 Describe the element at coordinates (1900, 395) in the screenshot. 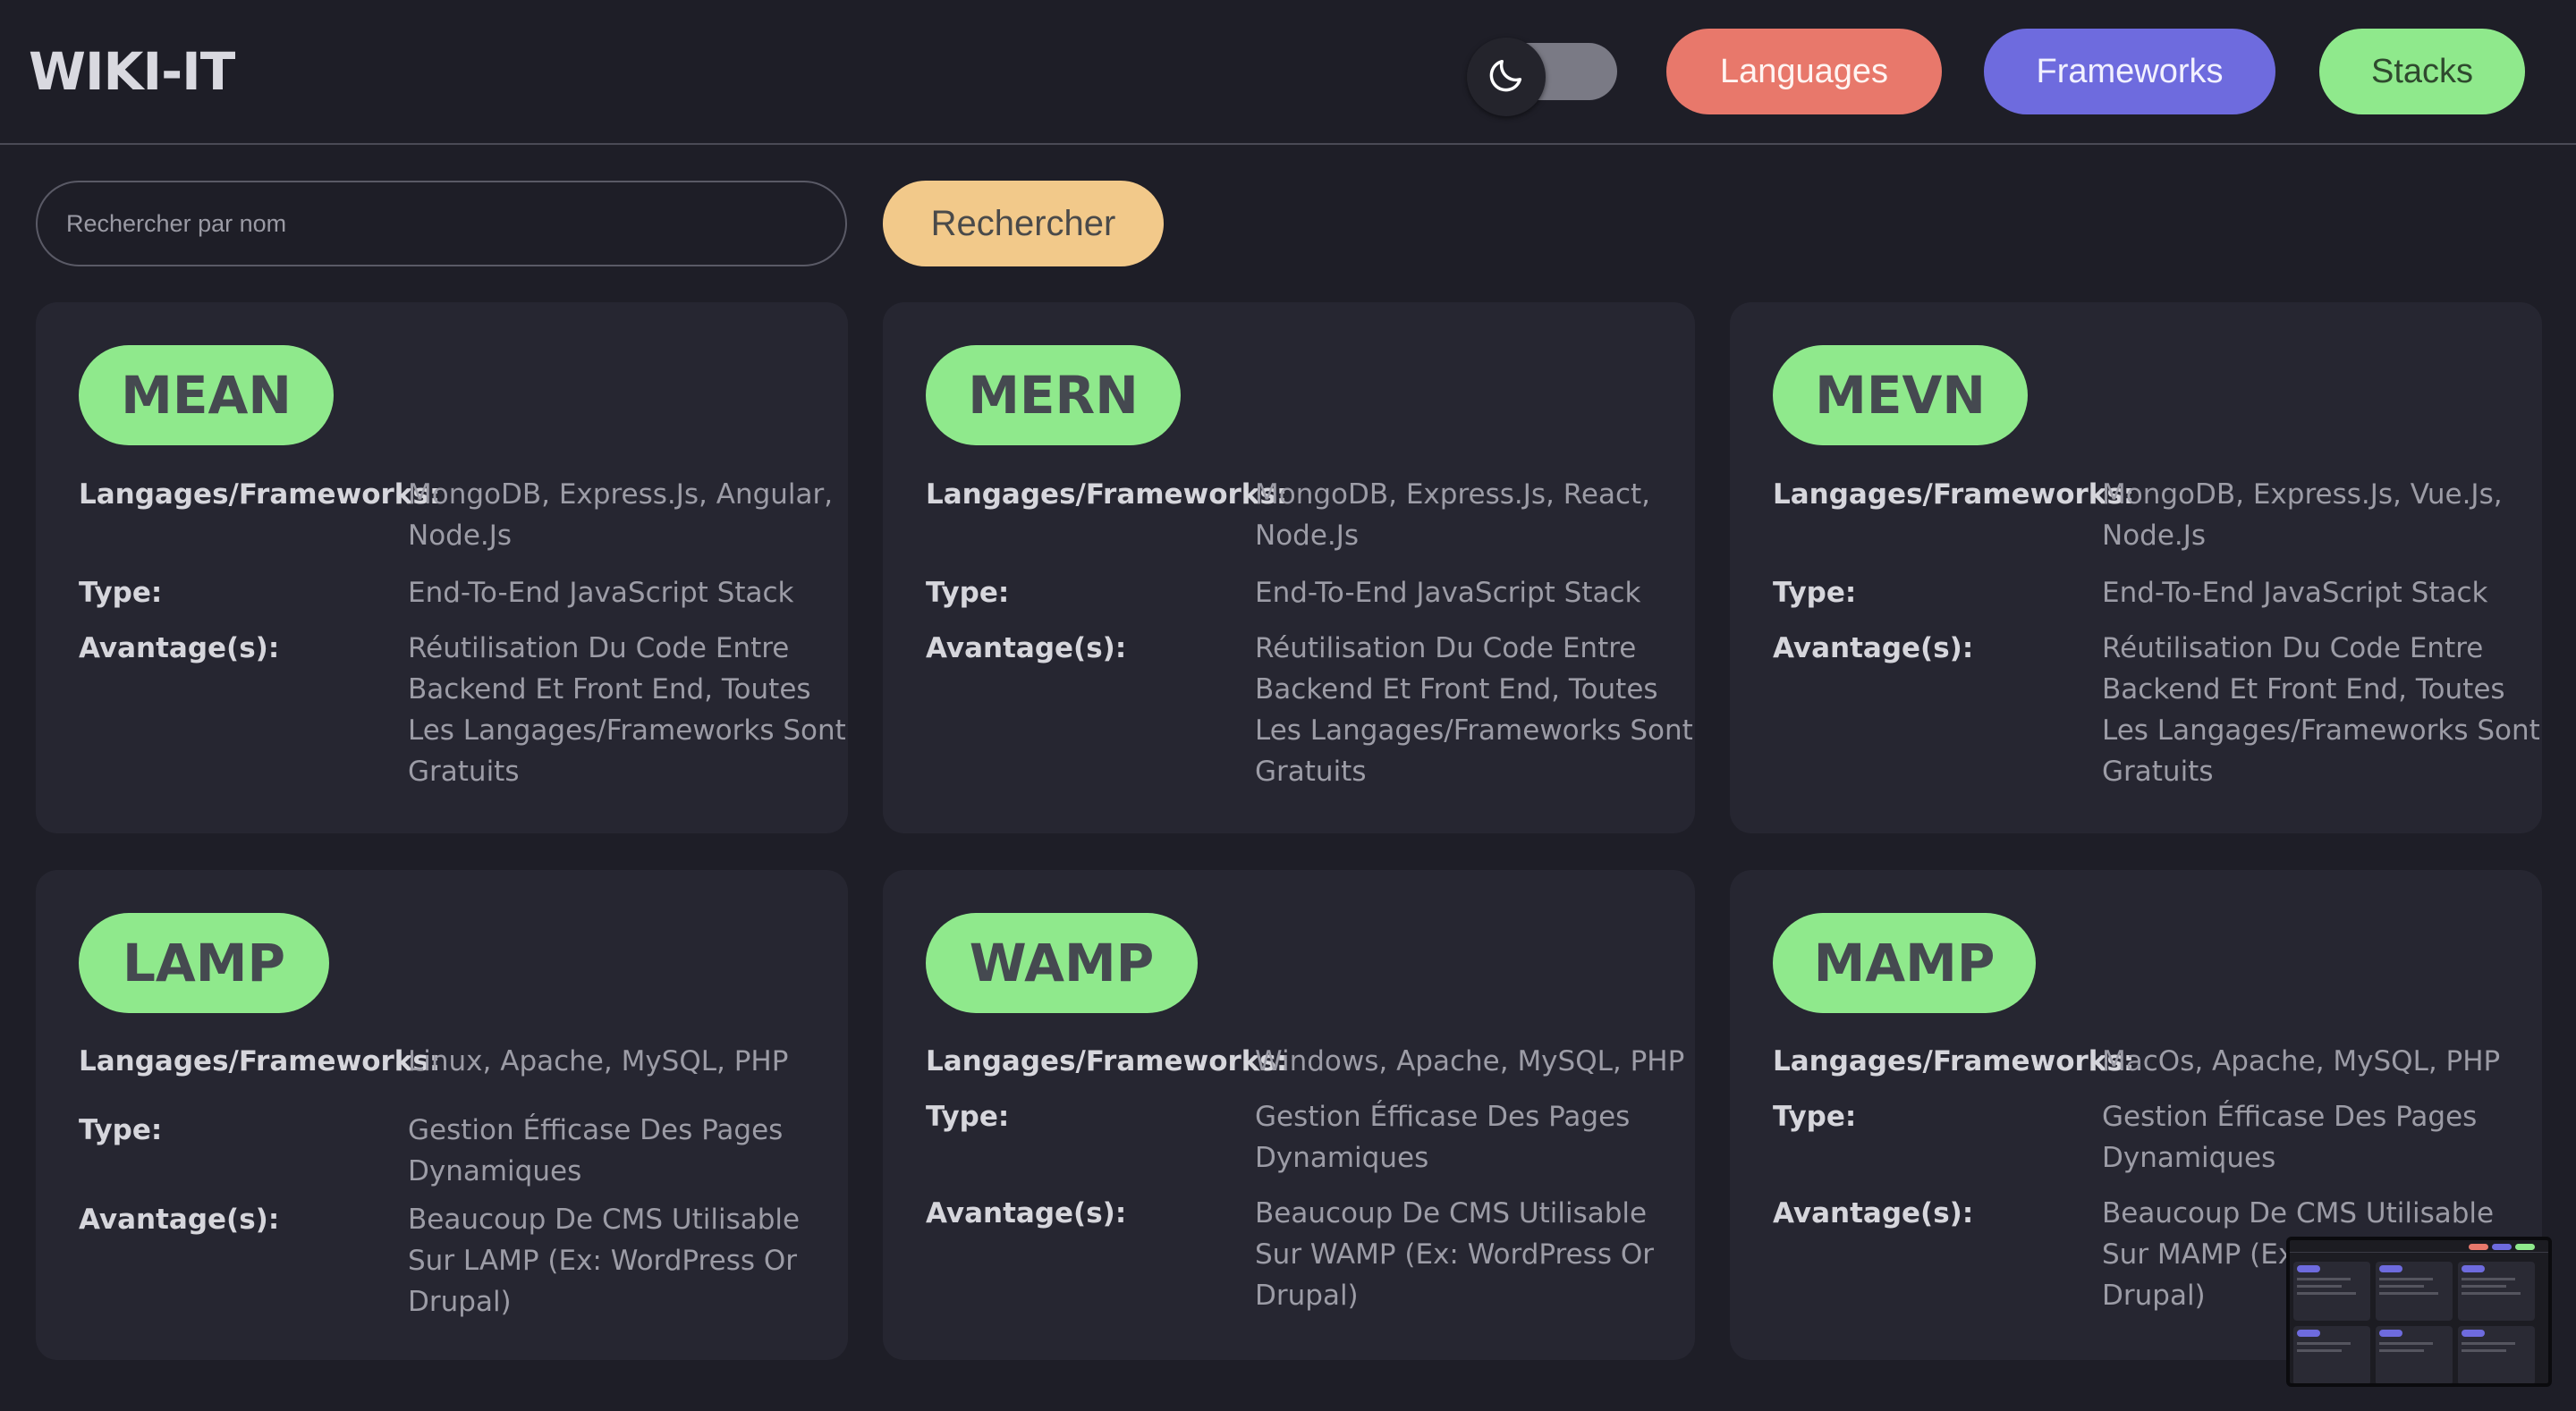

I see `stack-name-badge: MEVN` at that location.